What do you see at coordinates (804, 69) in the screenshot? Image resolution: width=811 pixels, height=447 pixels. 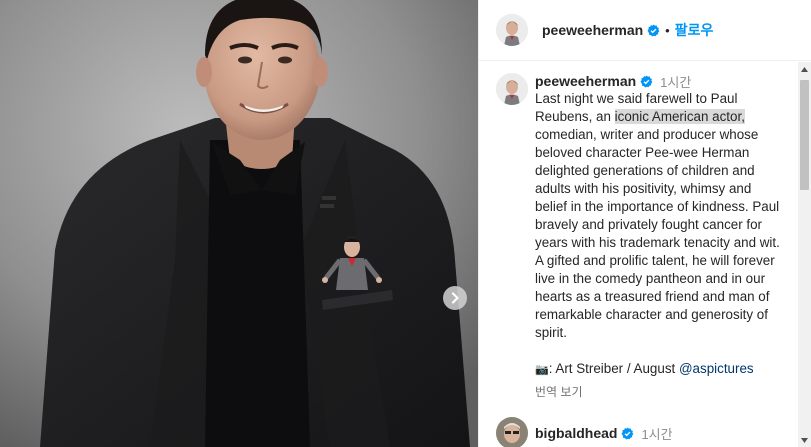 I see `scroll-up-arrow-icon` at bounding box center [804, 69].